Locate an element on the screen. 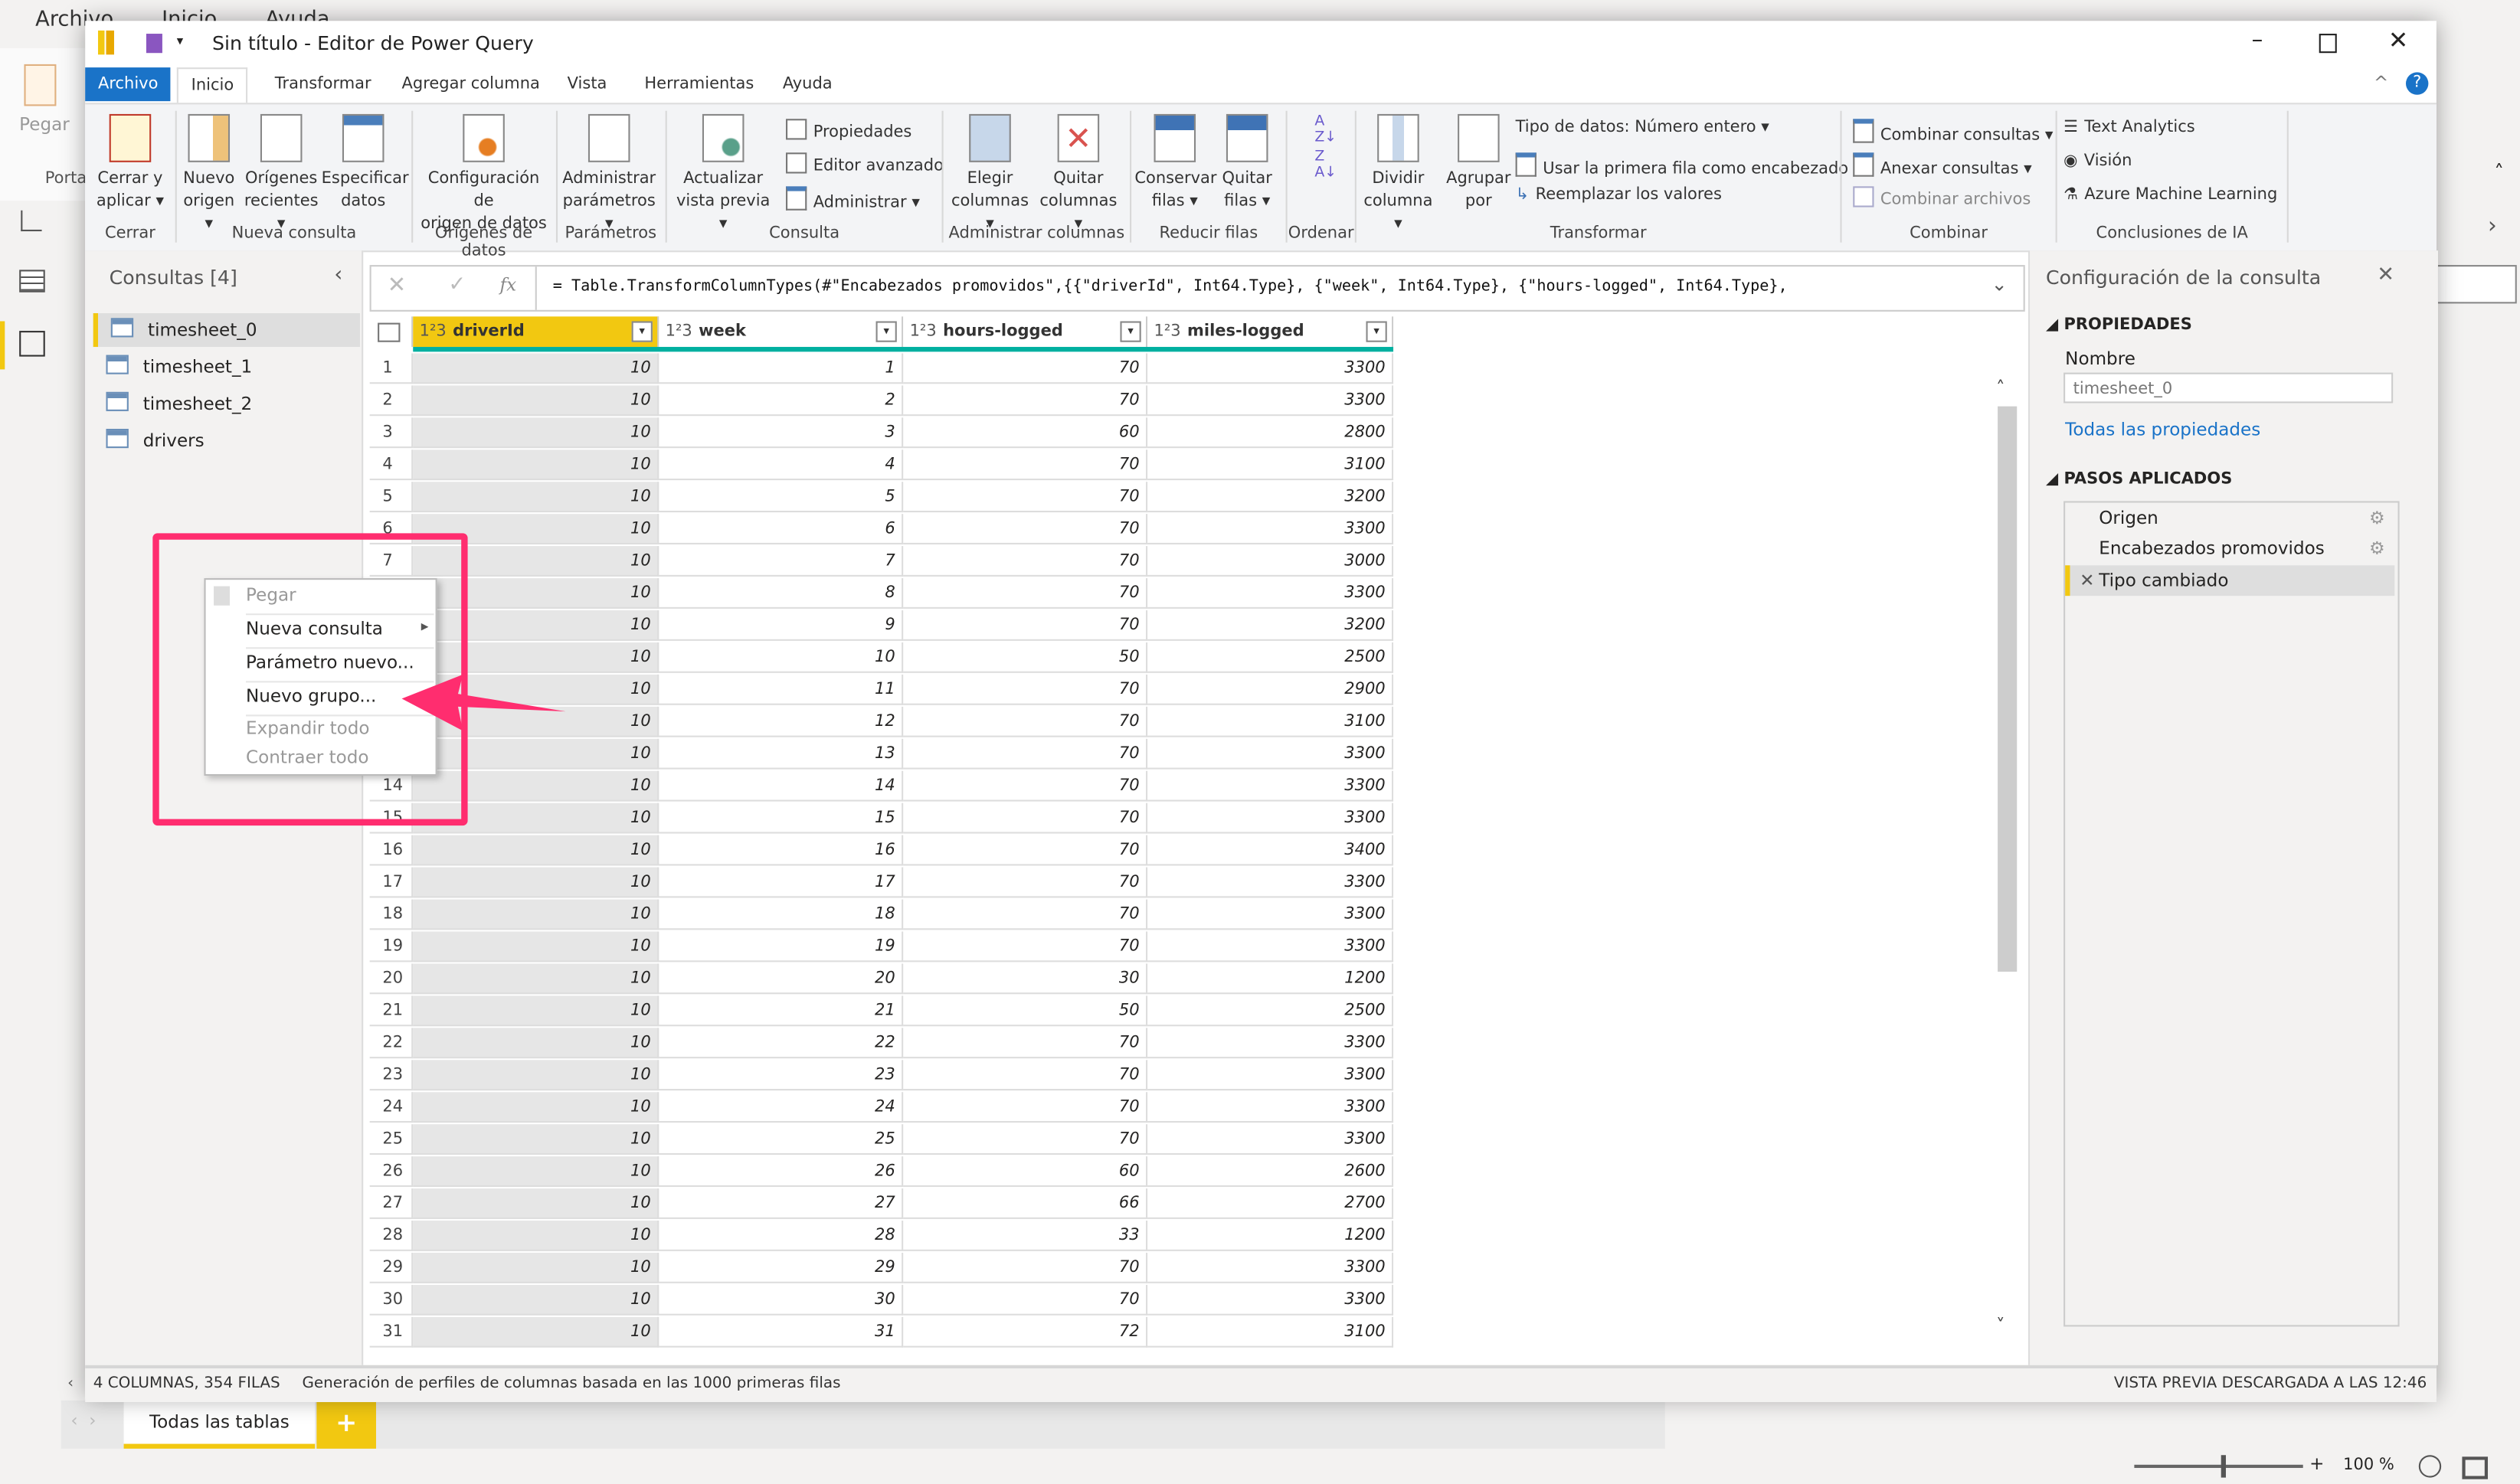  tab-vista: Vista is located at coordinates (587, 84).